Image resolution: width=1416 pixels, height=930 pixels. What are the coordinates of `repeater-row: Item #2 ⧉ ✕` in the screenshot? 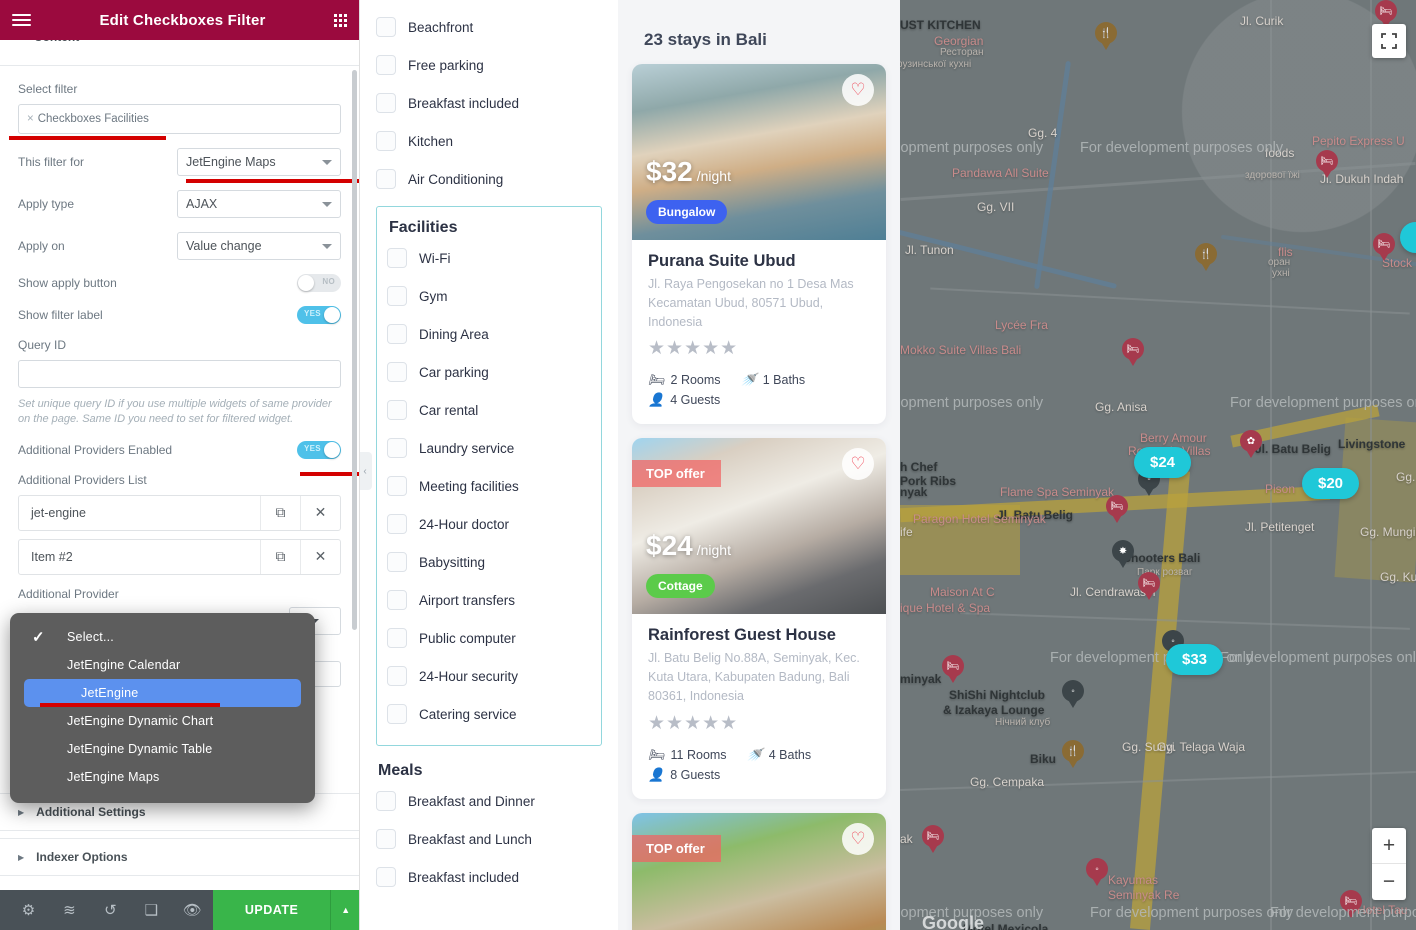 It's located at (179, 556).